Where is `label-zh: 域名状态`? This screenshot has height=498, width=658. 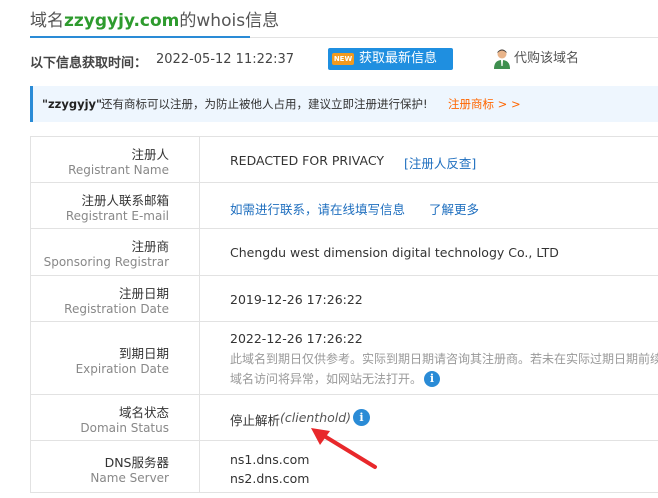
label-zh: 域名状态 is located at coordinates (143, 412).